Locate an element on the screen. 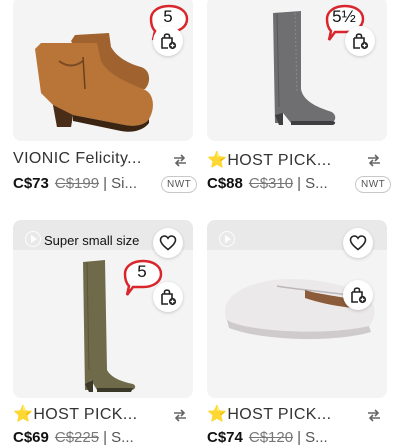  listing-image: 5½ is located at coordinates (297, 70).